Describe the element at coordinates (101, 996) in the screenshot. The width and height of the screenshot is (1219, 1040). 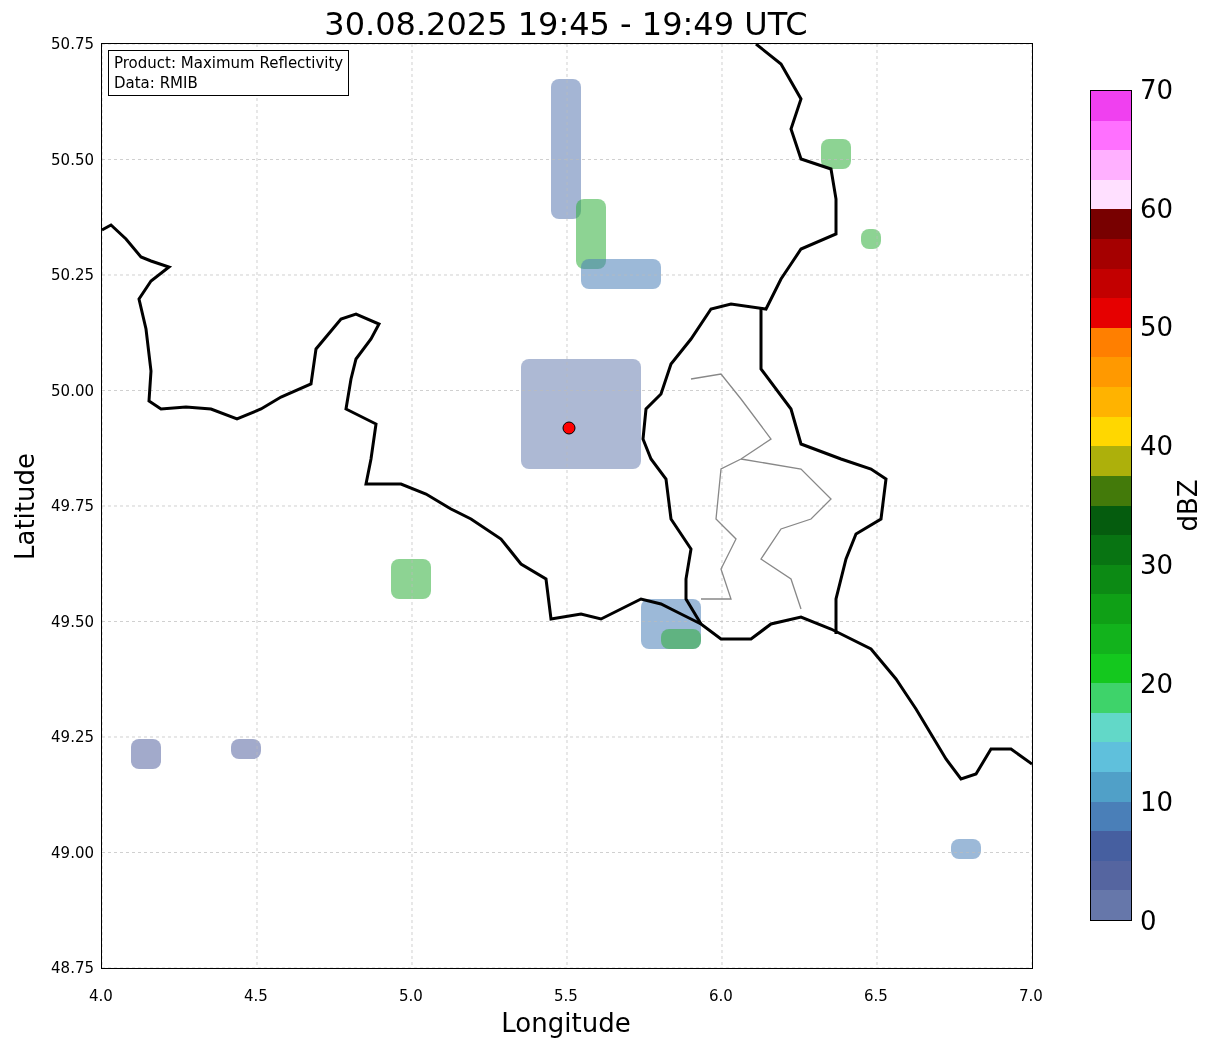
I see `x-tick-label: 4.0` at that location.